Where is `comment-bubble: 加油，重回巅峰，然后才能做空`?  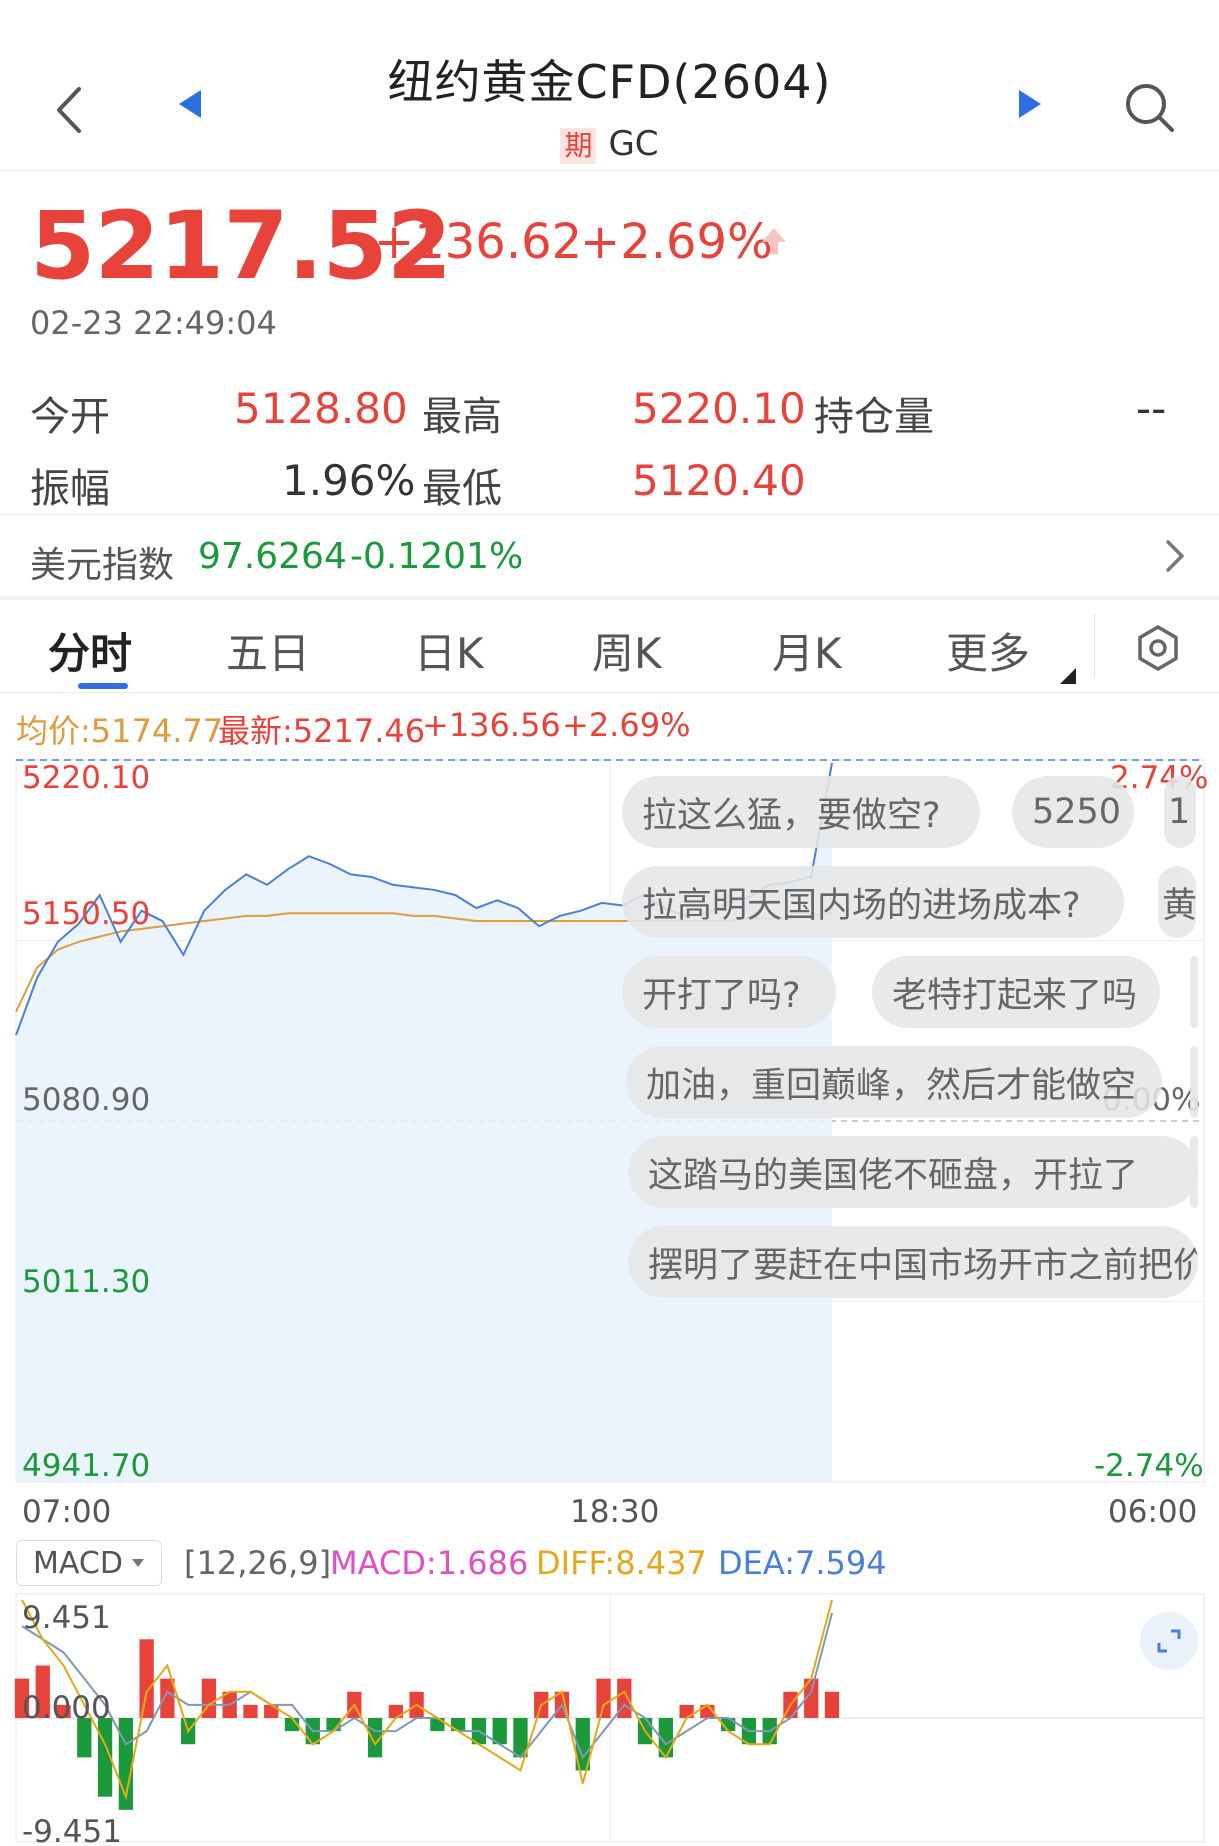 comment-bubble: 加油，重回巅峰，然后才能做空 is located at coordinates (894, 1082).